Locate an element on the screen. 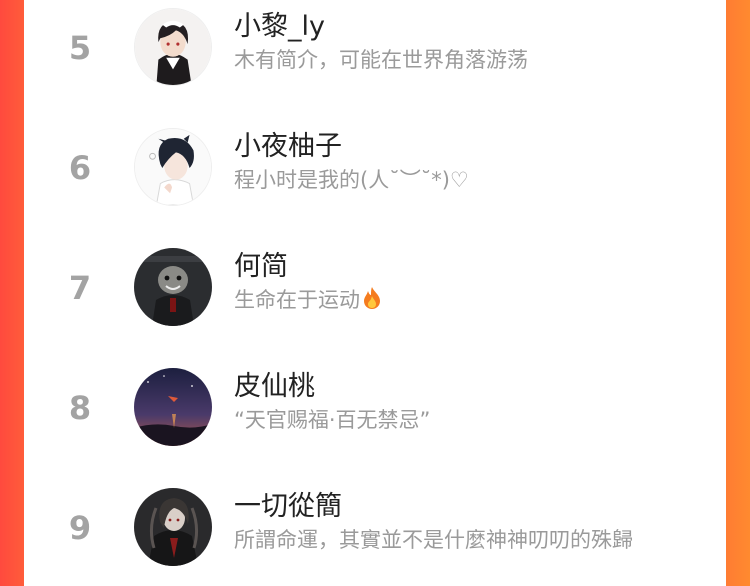 This screenshot has height=586, width=750. user-name: 小夜柚子 is located at coordinates (288, 147).